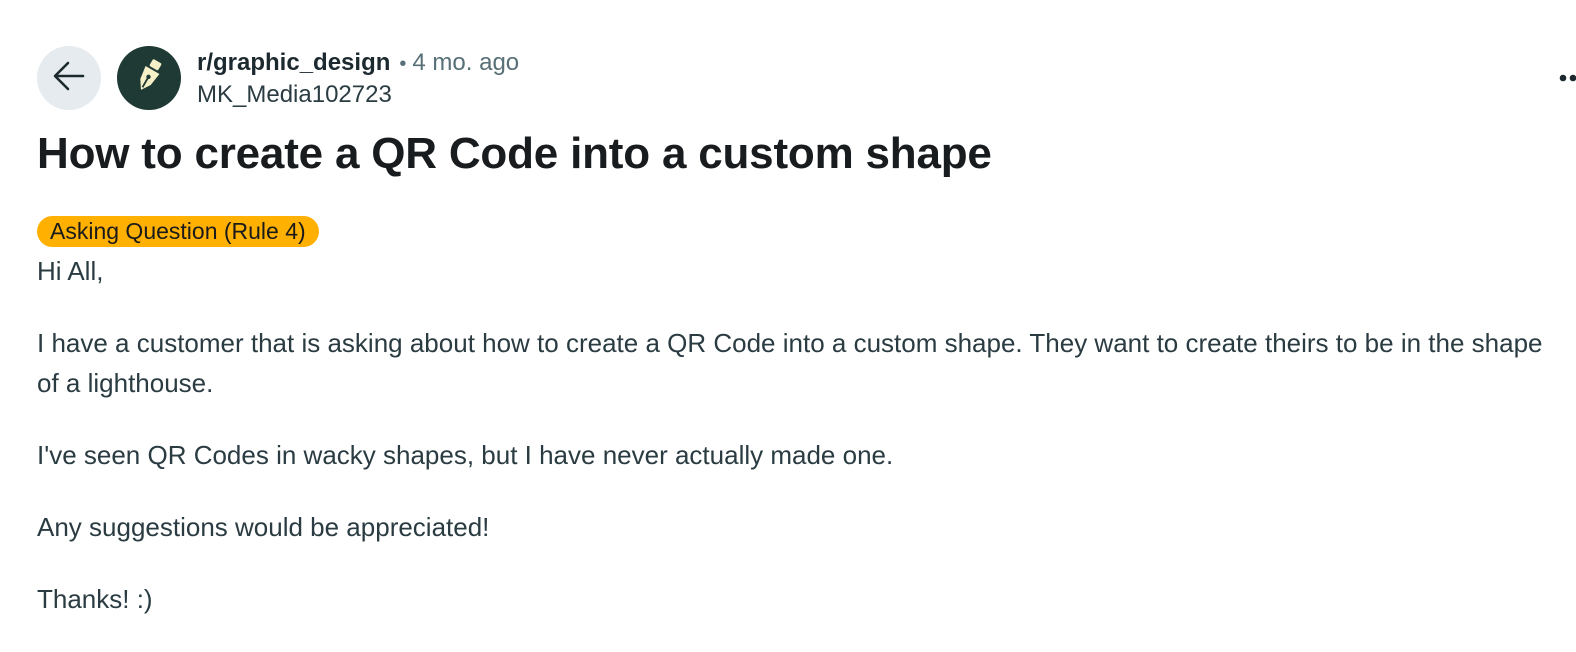 This screenshot has width=1576, height=652. I want to click on body-paragraph: Hi All,, so click(70, 271).